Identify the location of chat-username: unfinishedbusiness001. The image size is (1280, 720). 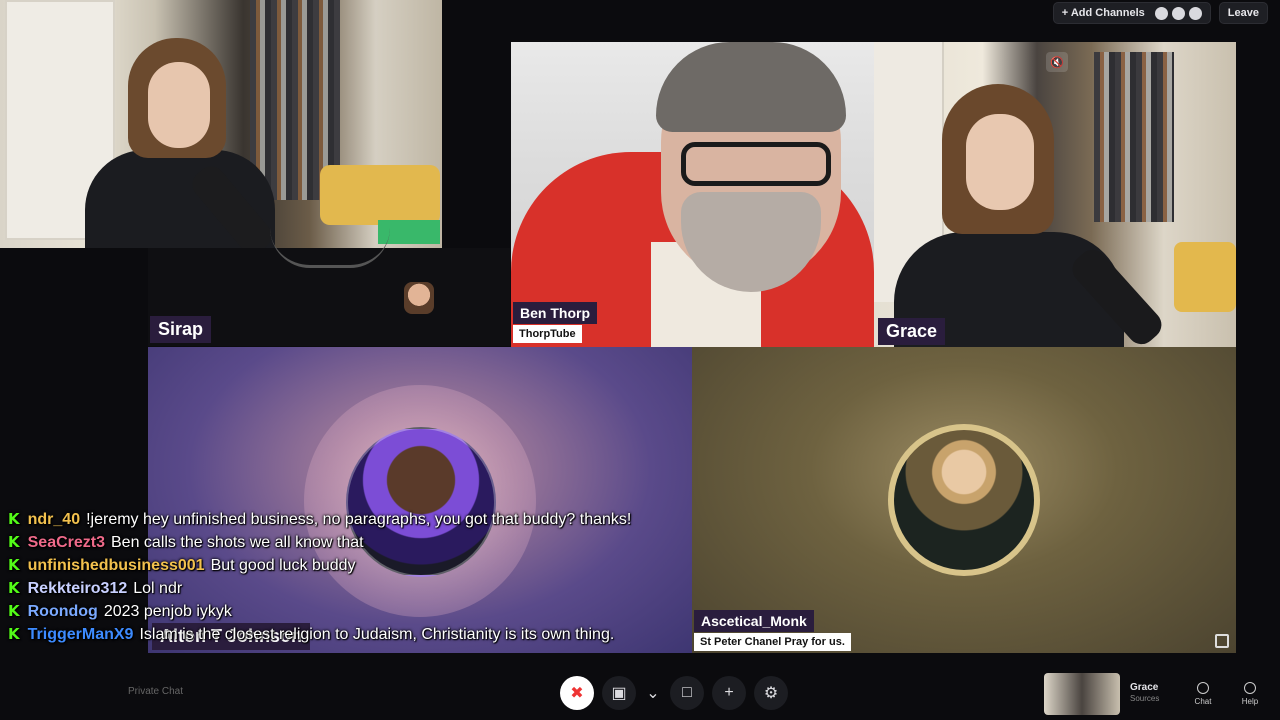
(116, 565).